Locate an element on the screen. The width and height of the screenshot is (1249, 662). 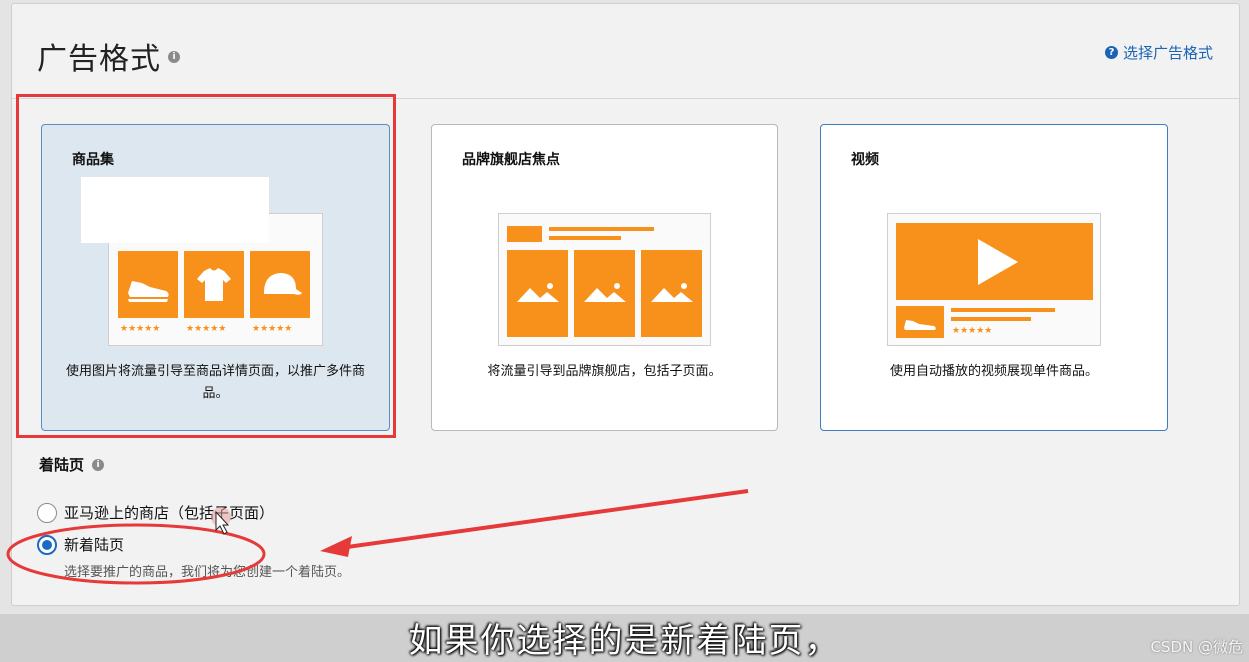
annotation-arrow-line is located at coordinates (544, 519).